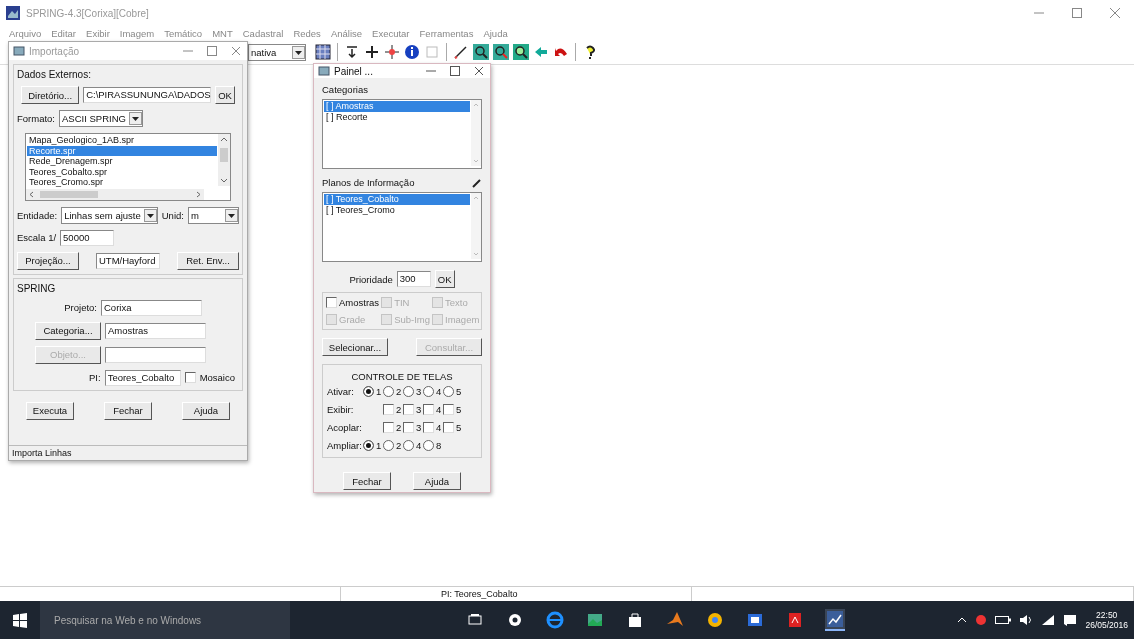 This screenshot has width=1134, height=639. Describe the element at coordinates (412, 52) in the screenshot. I see `info-icon` at that location.